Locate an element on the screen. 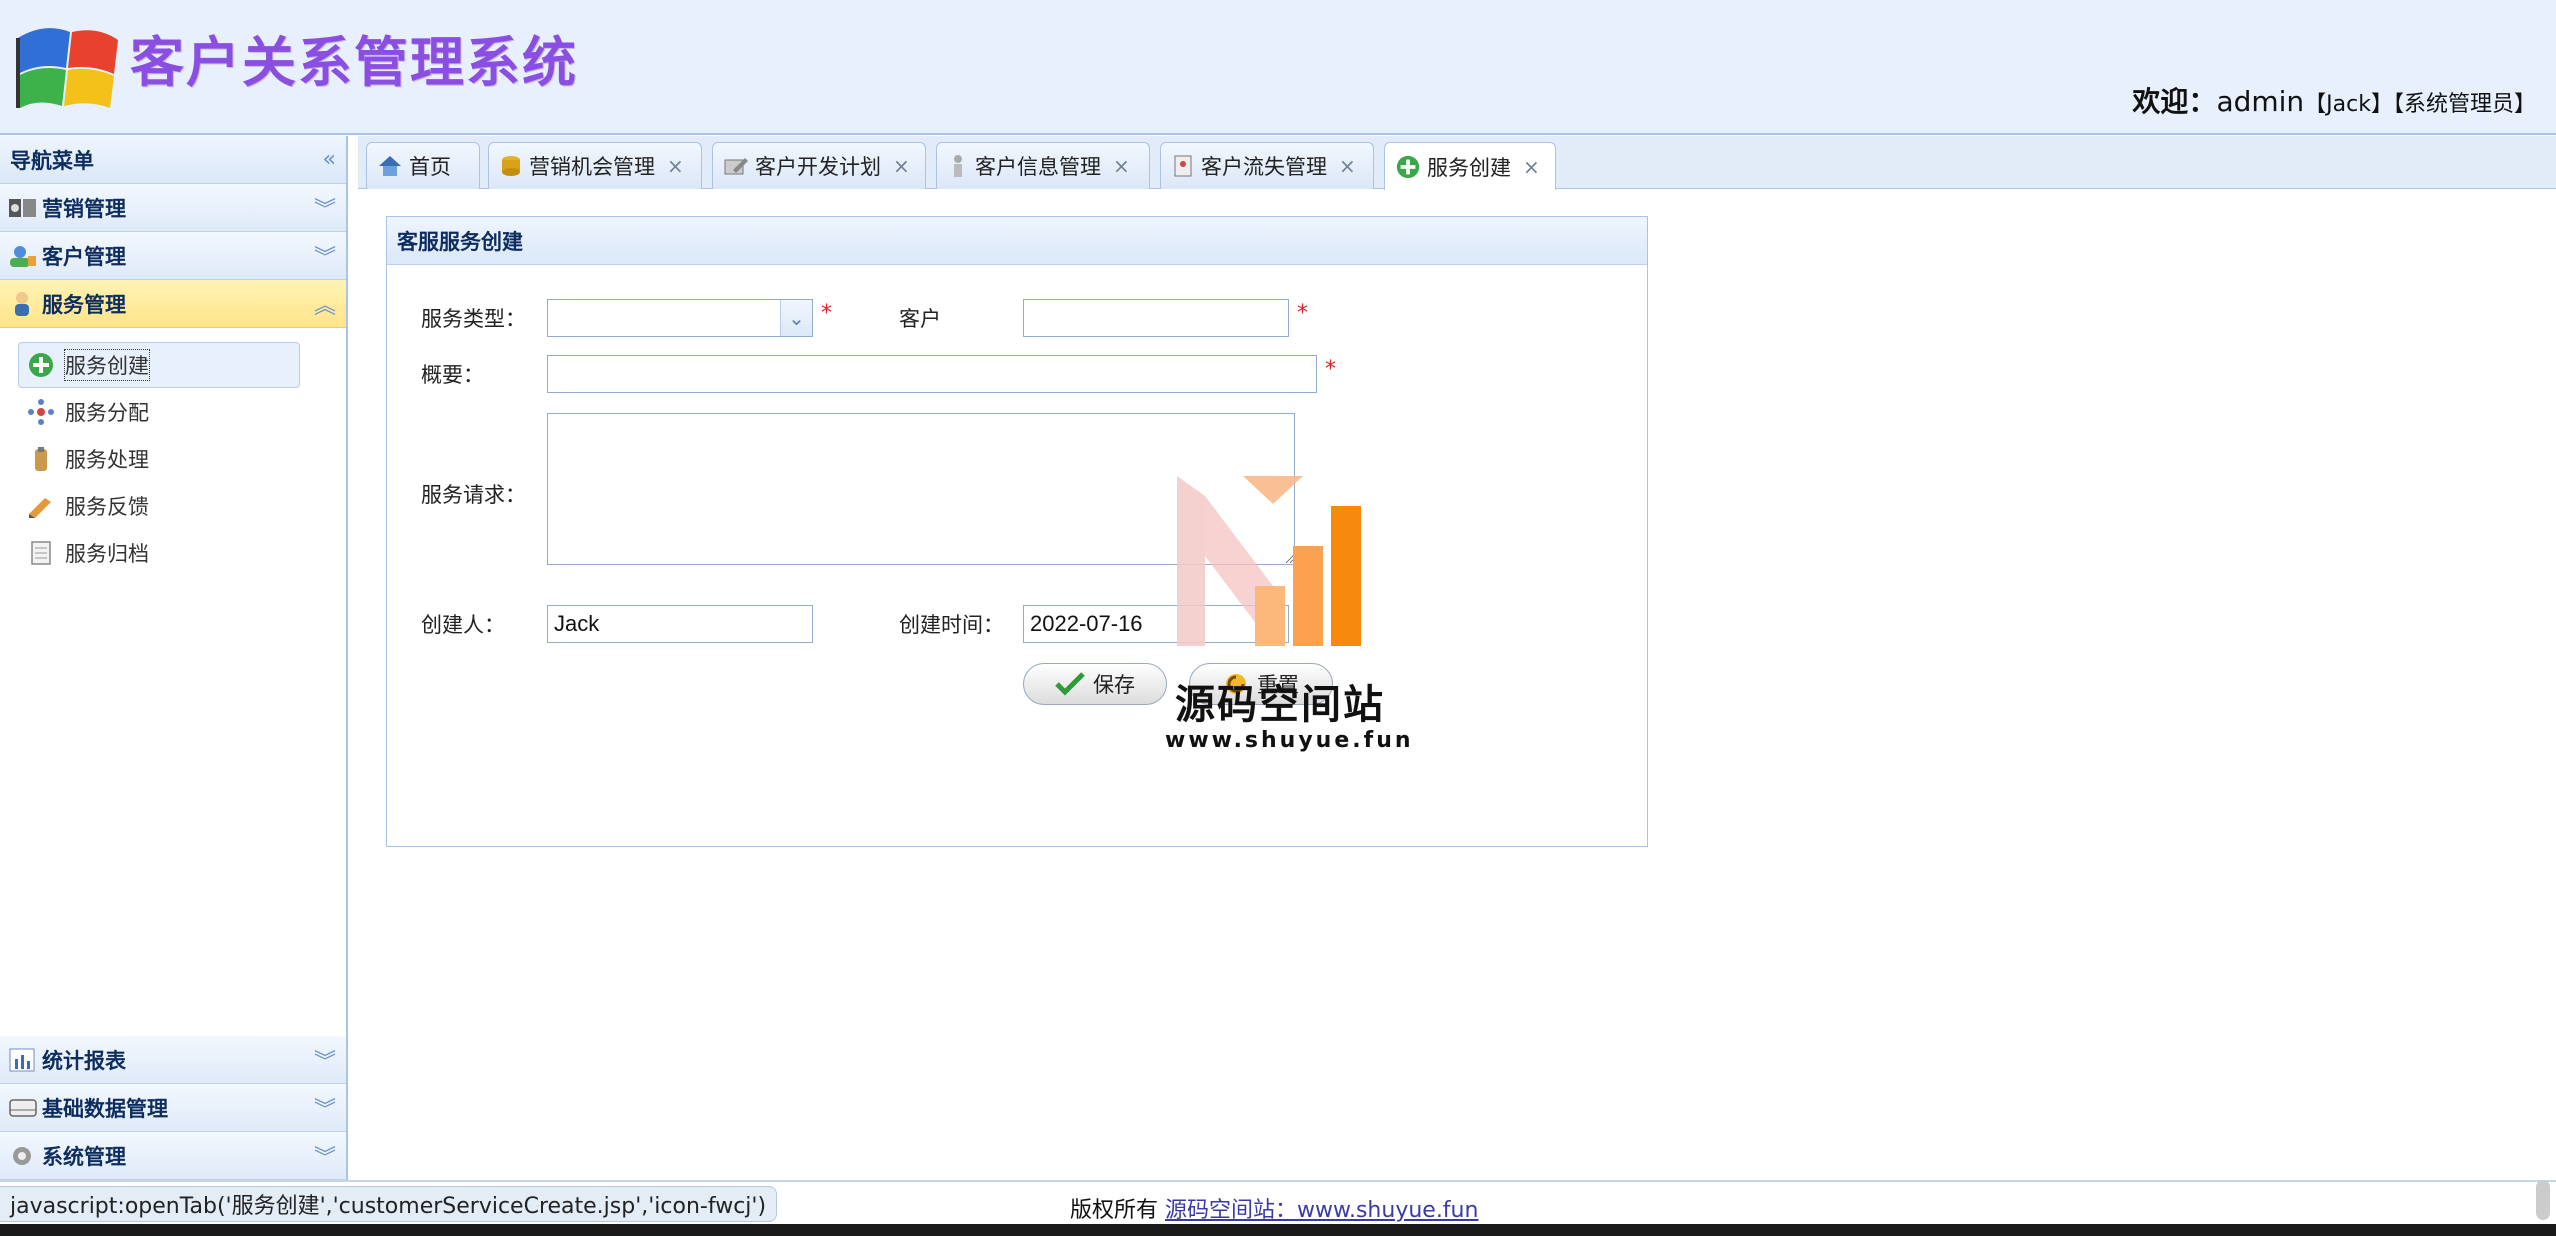 This screenshot has height=1236, width=2556. tab-dev-plan: 客户开发计划 × is located at coordinates (819, 165).